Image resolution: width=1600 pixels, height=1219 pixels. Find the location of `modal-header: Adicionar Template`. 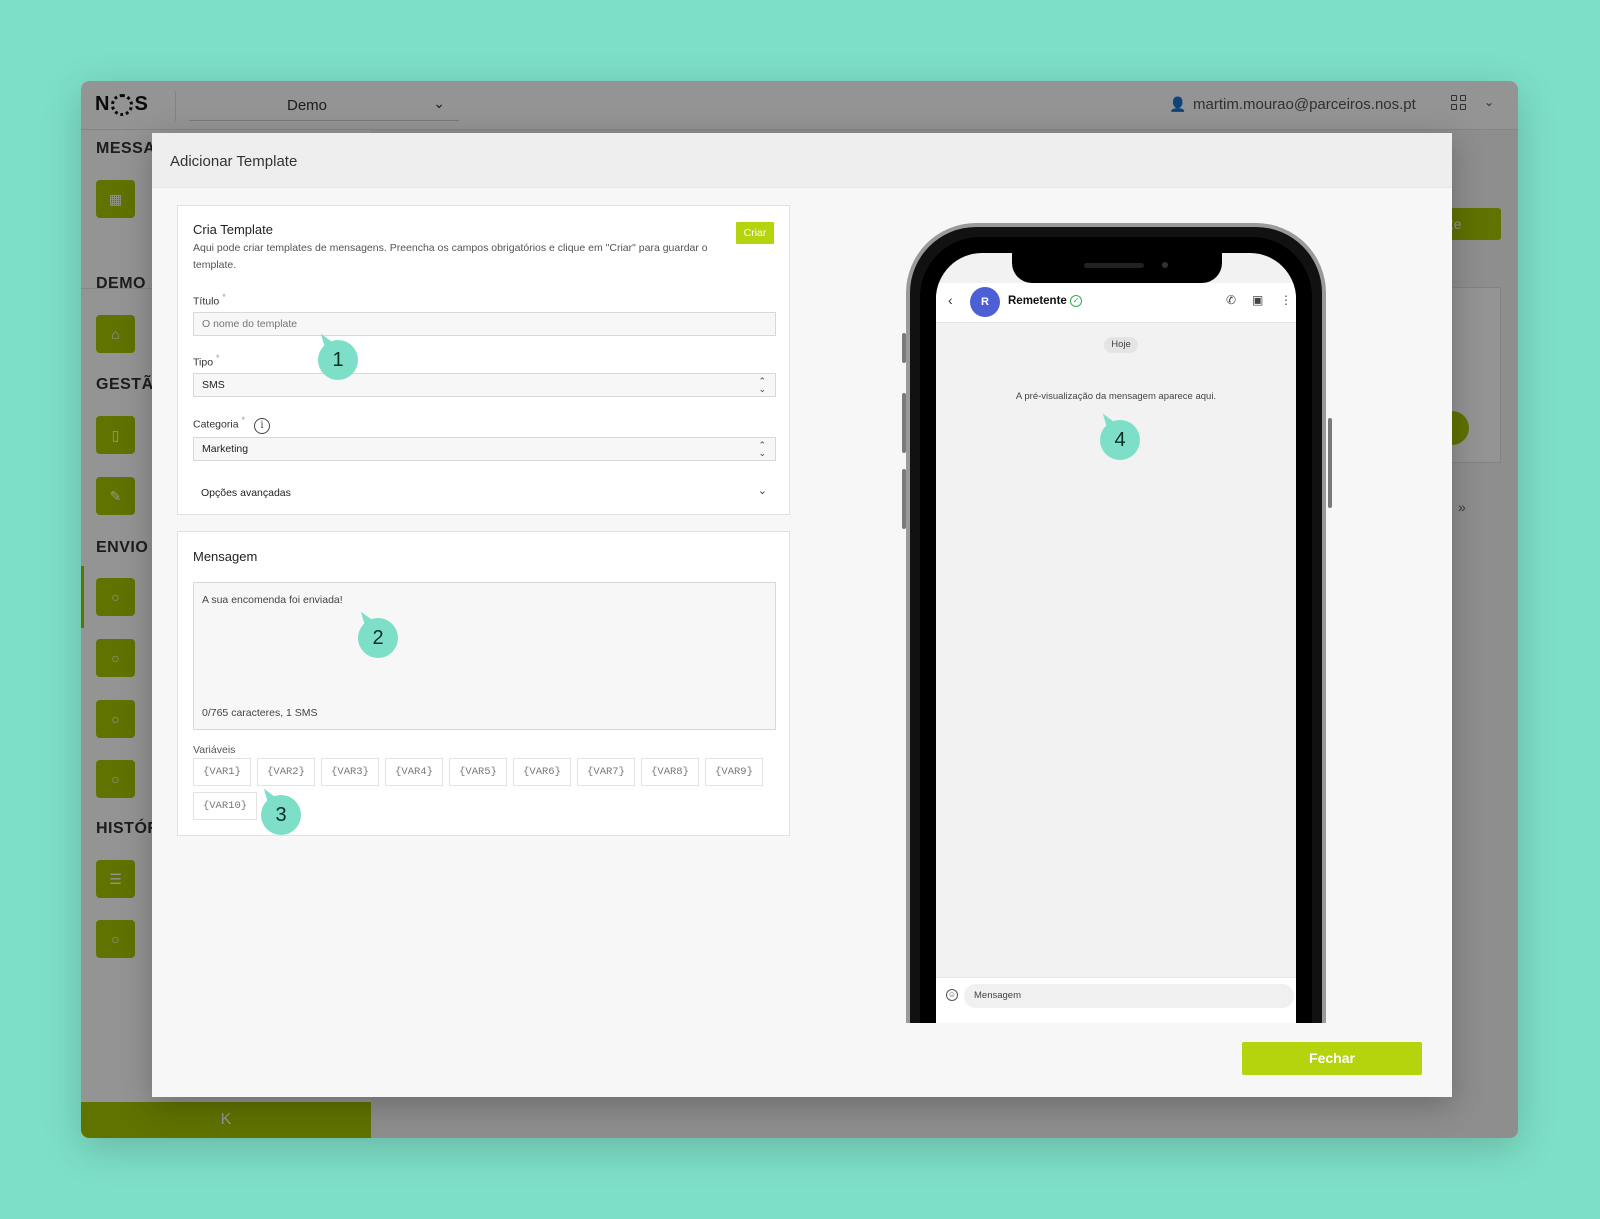

modal-header: Adicionar Template is located at coordinates (802, 160).